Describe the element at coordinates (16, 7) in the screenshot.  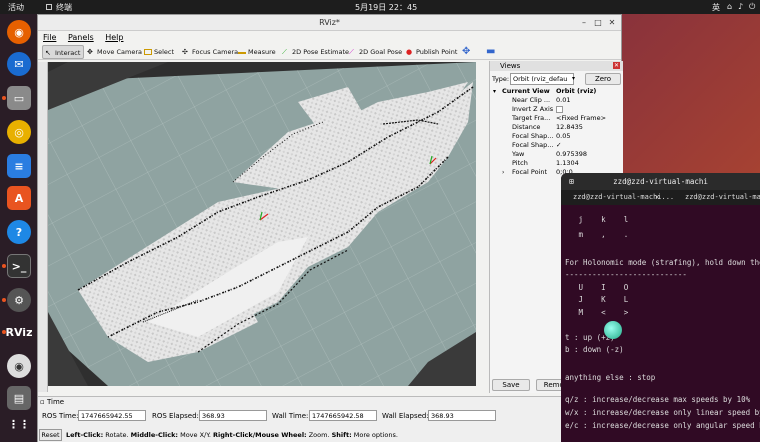
I see `activities-button: 活动` at that location.